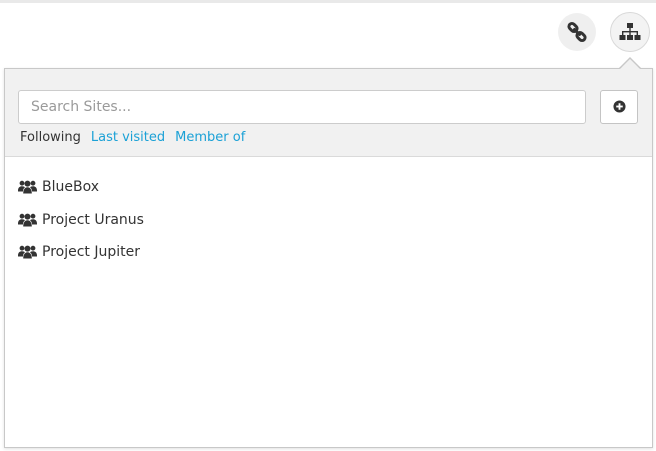 The width and height of the screenshot is (656, 451). I want to click on plus-circle-icon, so click(619, 107).